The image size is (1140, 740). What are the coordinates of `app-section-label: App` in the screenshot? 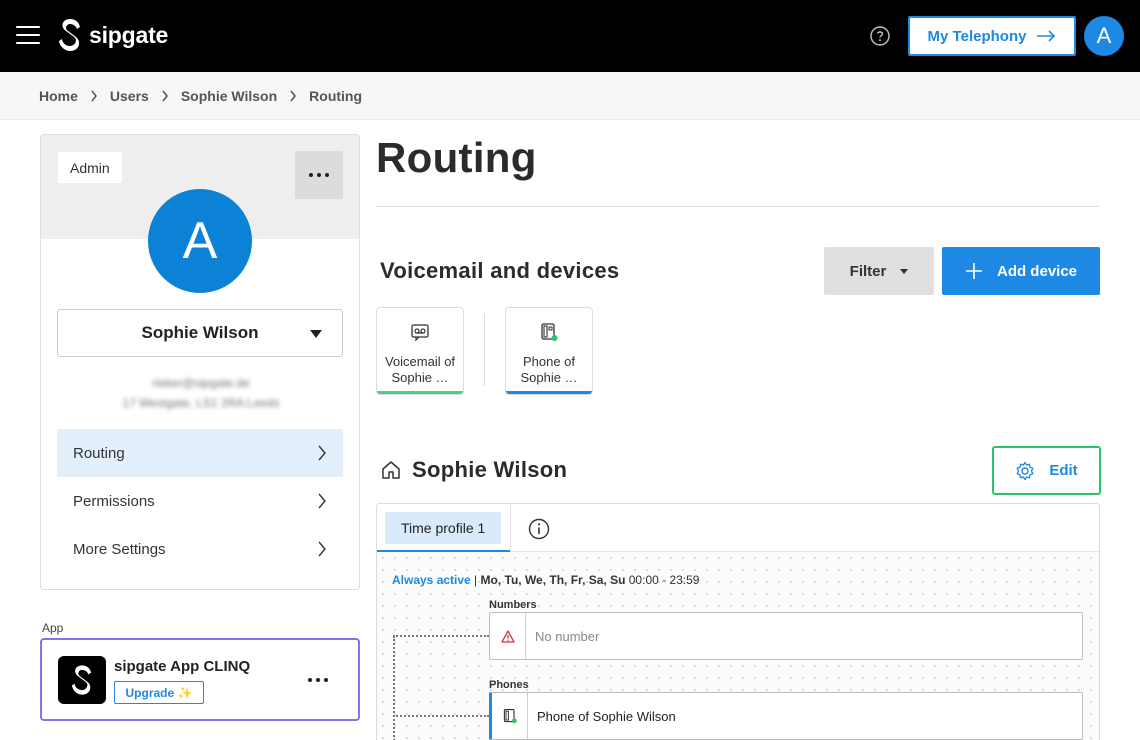 It's located at (53, 628).